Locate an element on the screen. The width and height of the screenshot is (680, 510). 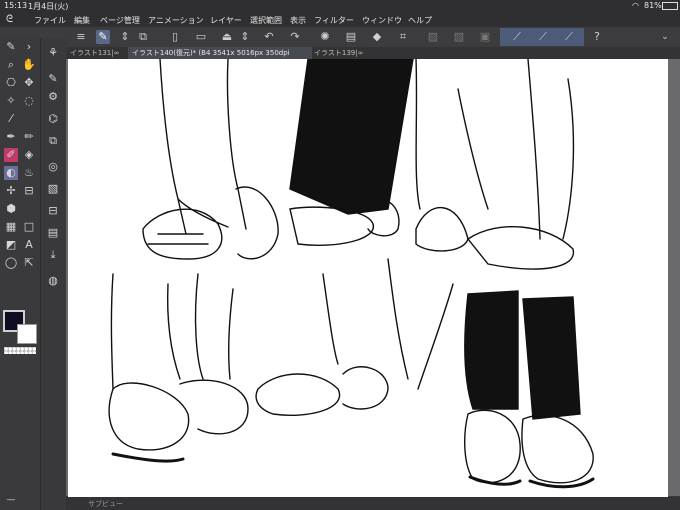
help-icon: ? is located at coordinates (597, 37).